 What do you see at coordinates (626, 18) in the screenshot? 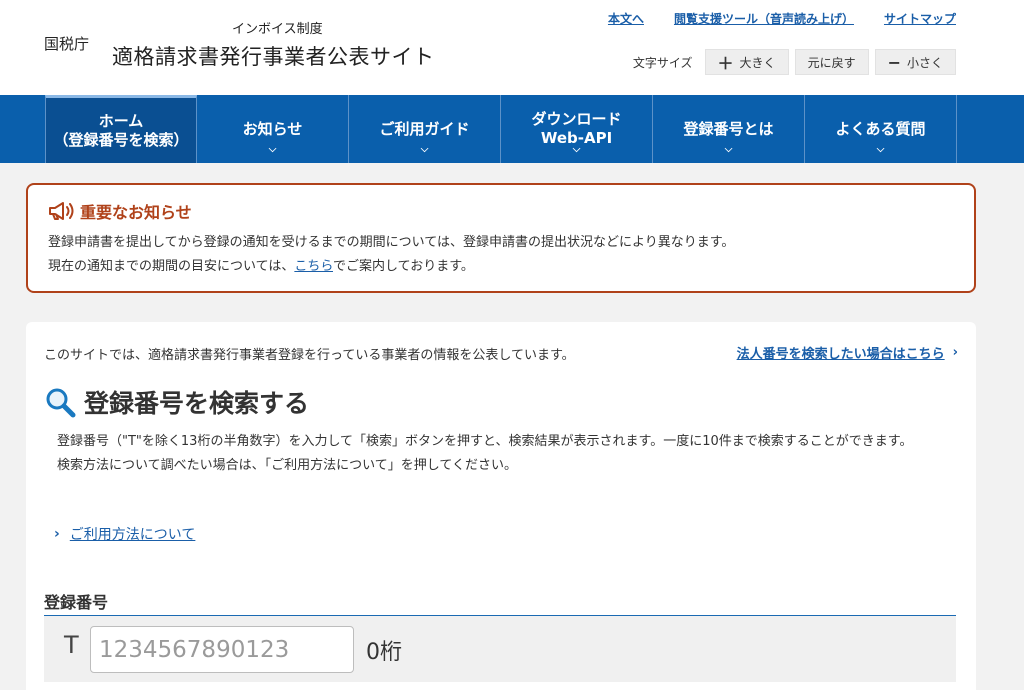
I see `skip-to-content-link: 本文へ` at bounding box center [626, 18].